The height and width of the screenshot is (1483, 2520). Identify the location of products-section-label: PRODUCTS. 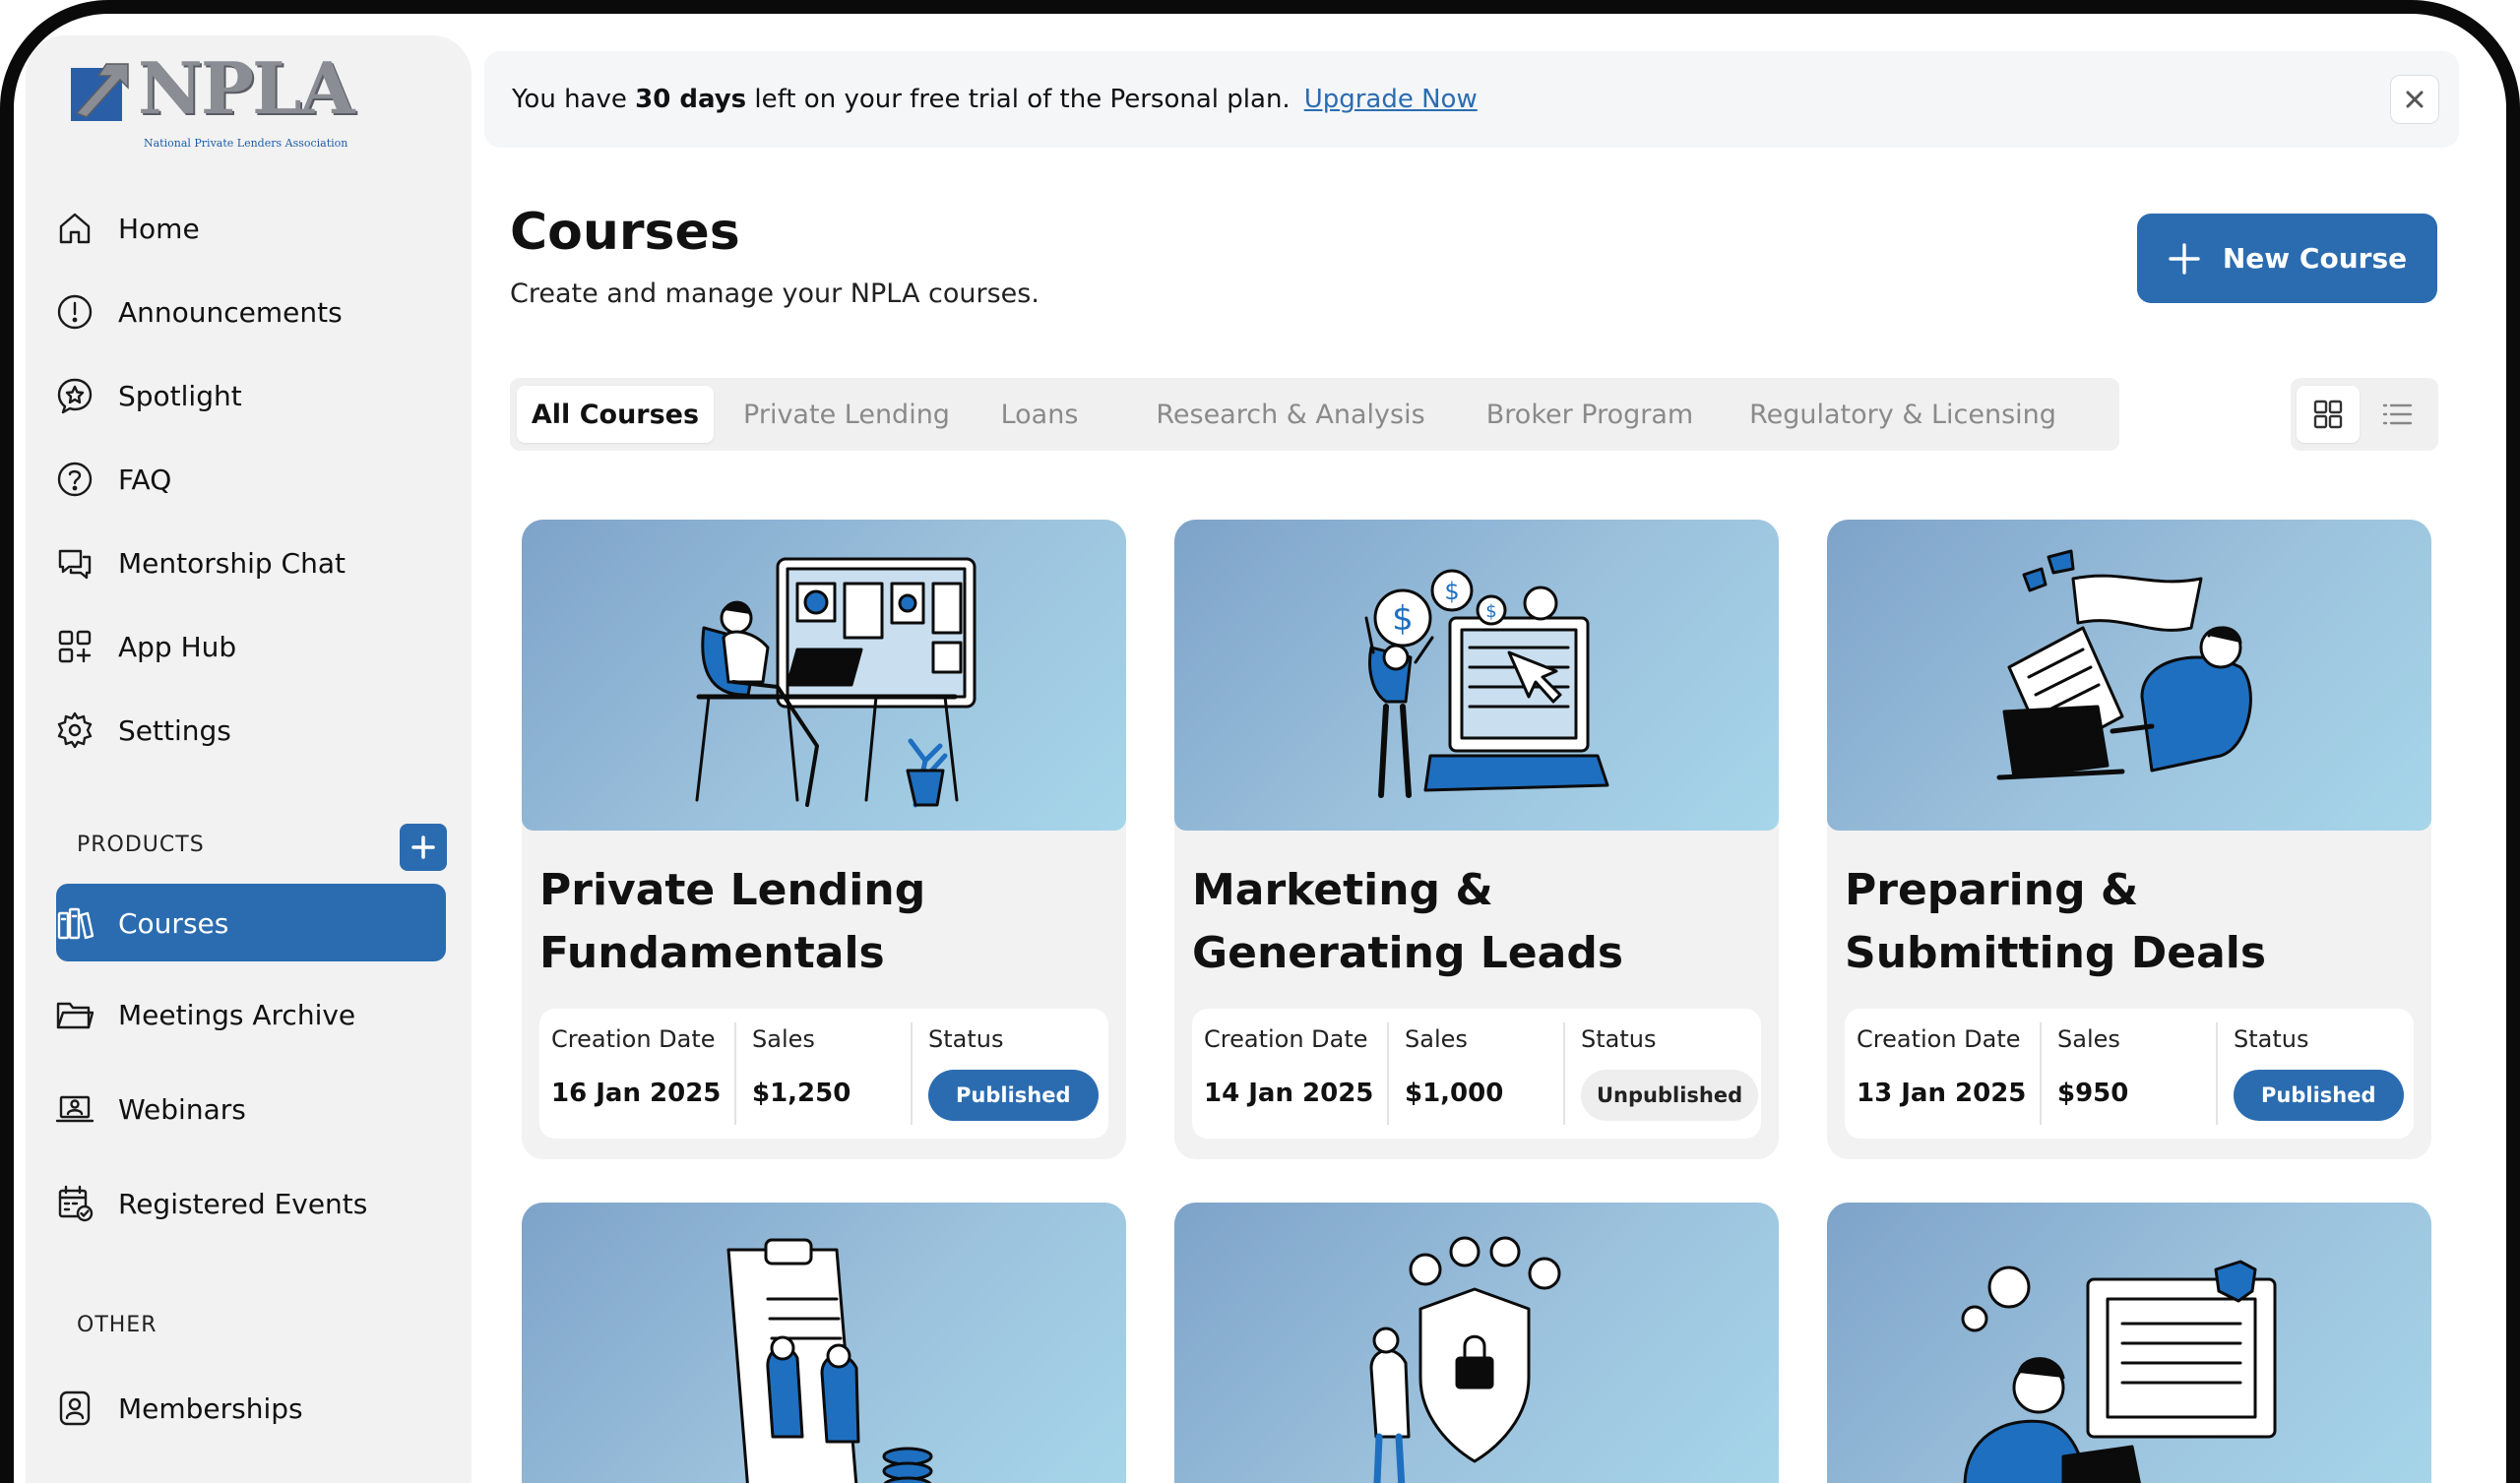
(141, 845).